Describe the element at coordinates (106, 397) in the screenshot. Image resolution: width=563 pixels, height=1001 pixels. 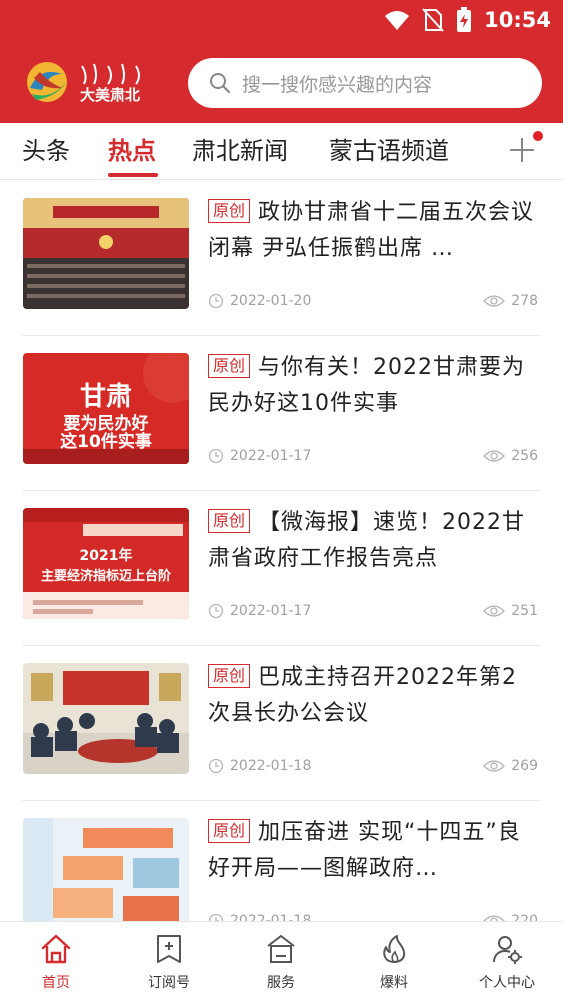
I see `svg-text: 甘肃` at that location.